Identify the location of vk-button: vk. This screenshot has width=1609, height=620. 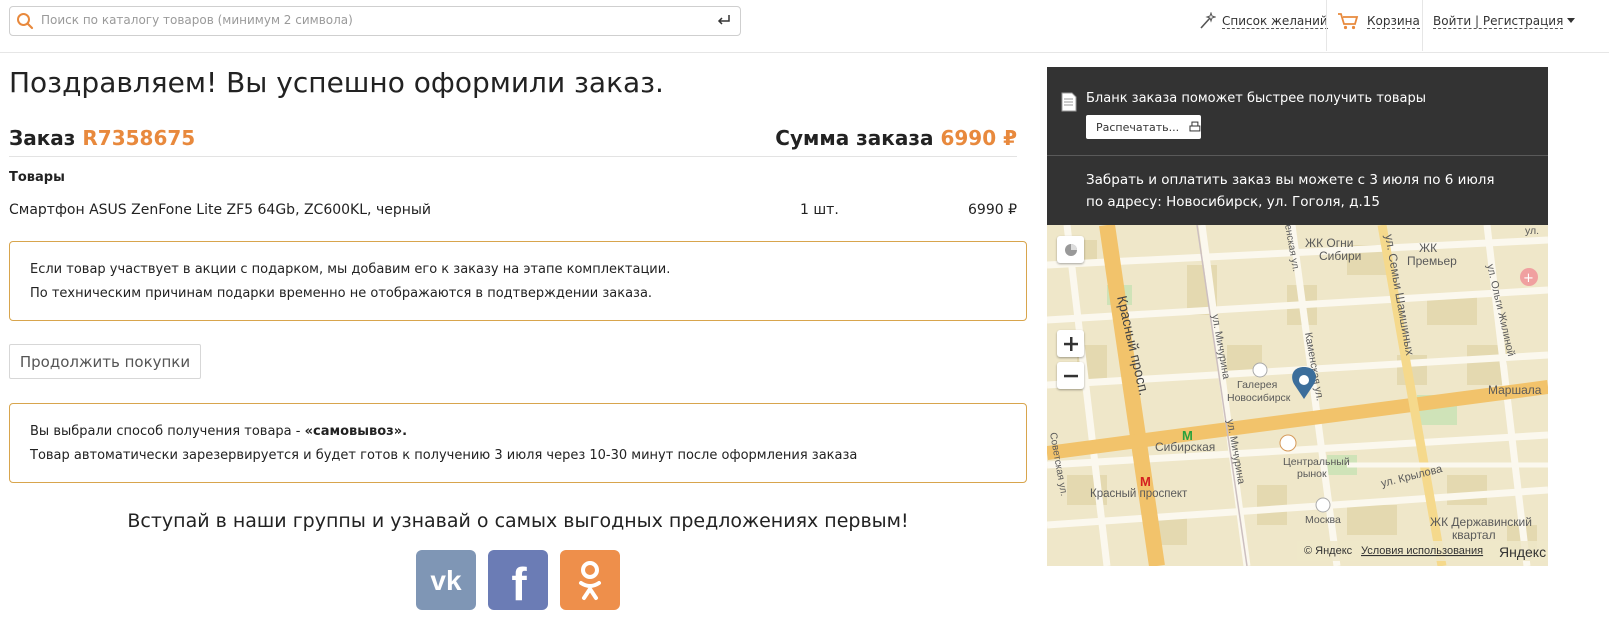
(446, 580).